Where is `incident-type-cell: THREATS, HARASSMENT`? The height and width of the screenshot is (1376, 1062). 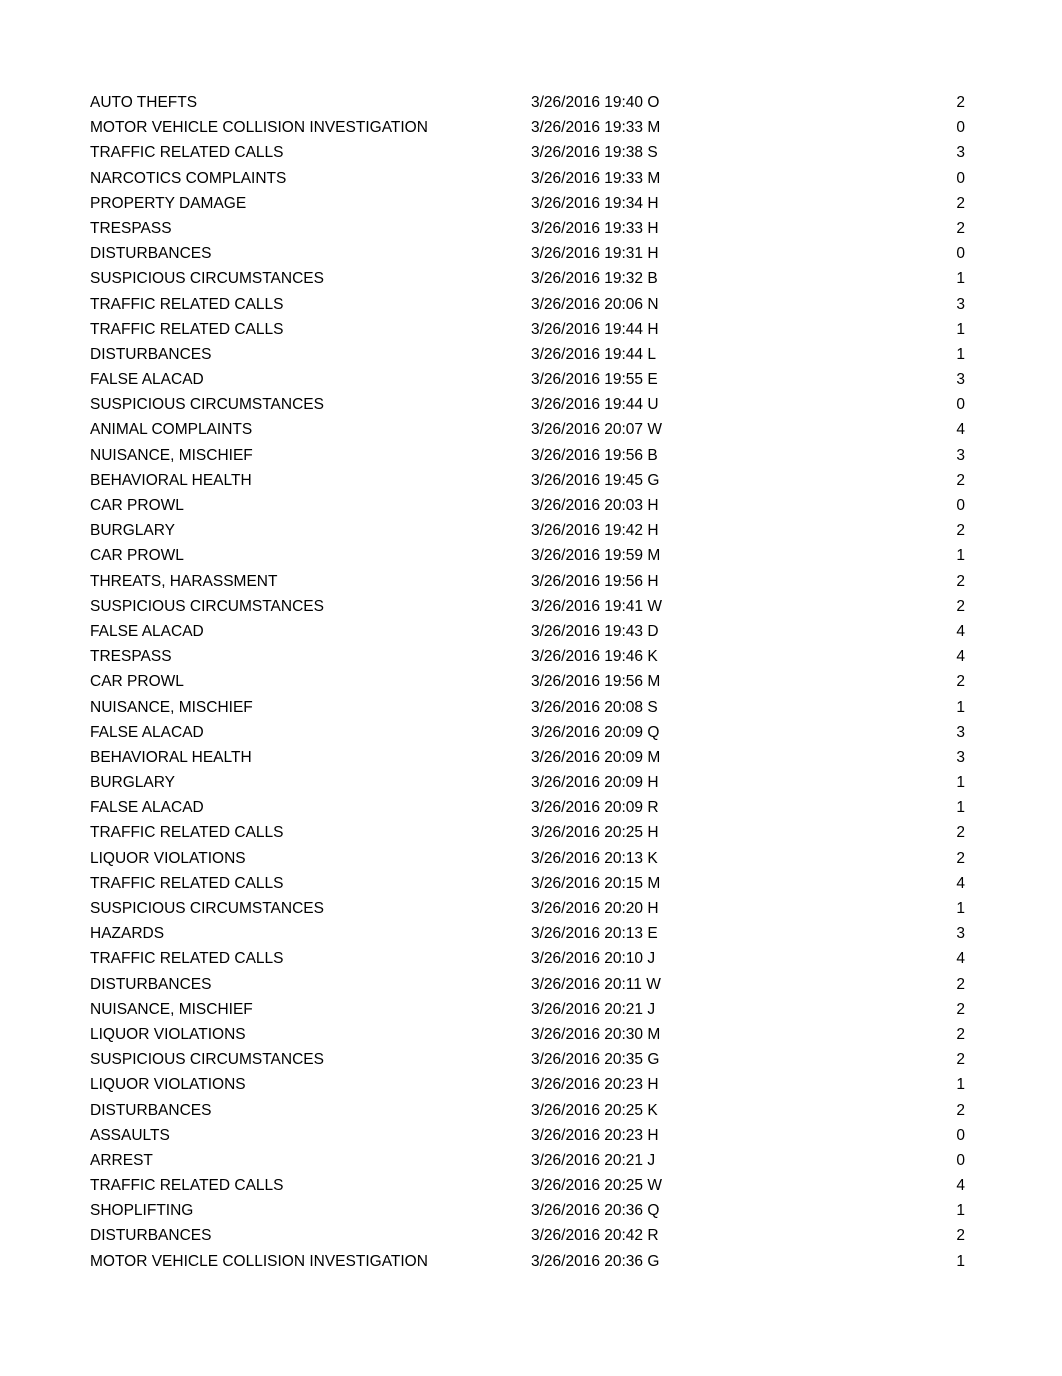
incident-type-cell: THREATS, HARASSMENT is located at coordinates (184, 581).